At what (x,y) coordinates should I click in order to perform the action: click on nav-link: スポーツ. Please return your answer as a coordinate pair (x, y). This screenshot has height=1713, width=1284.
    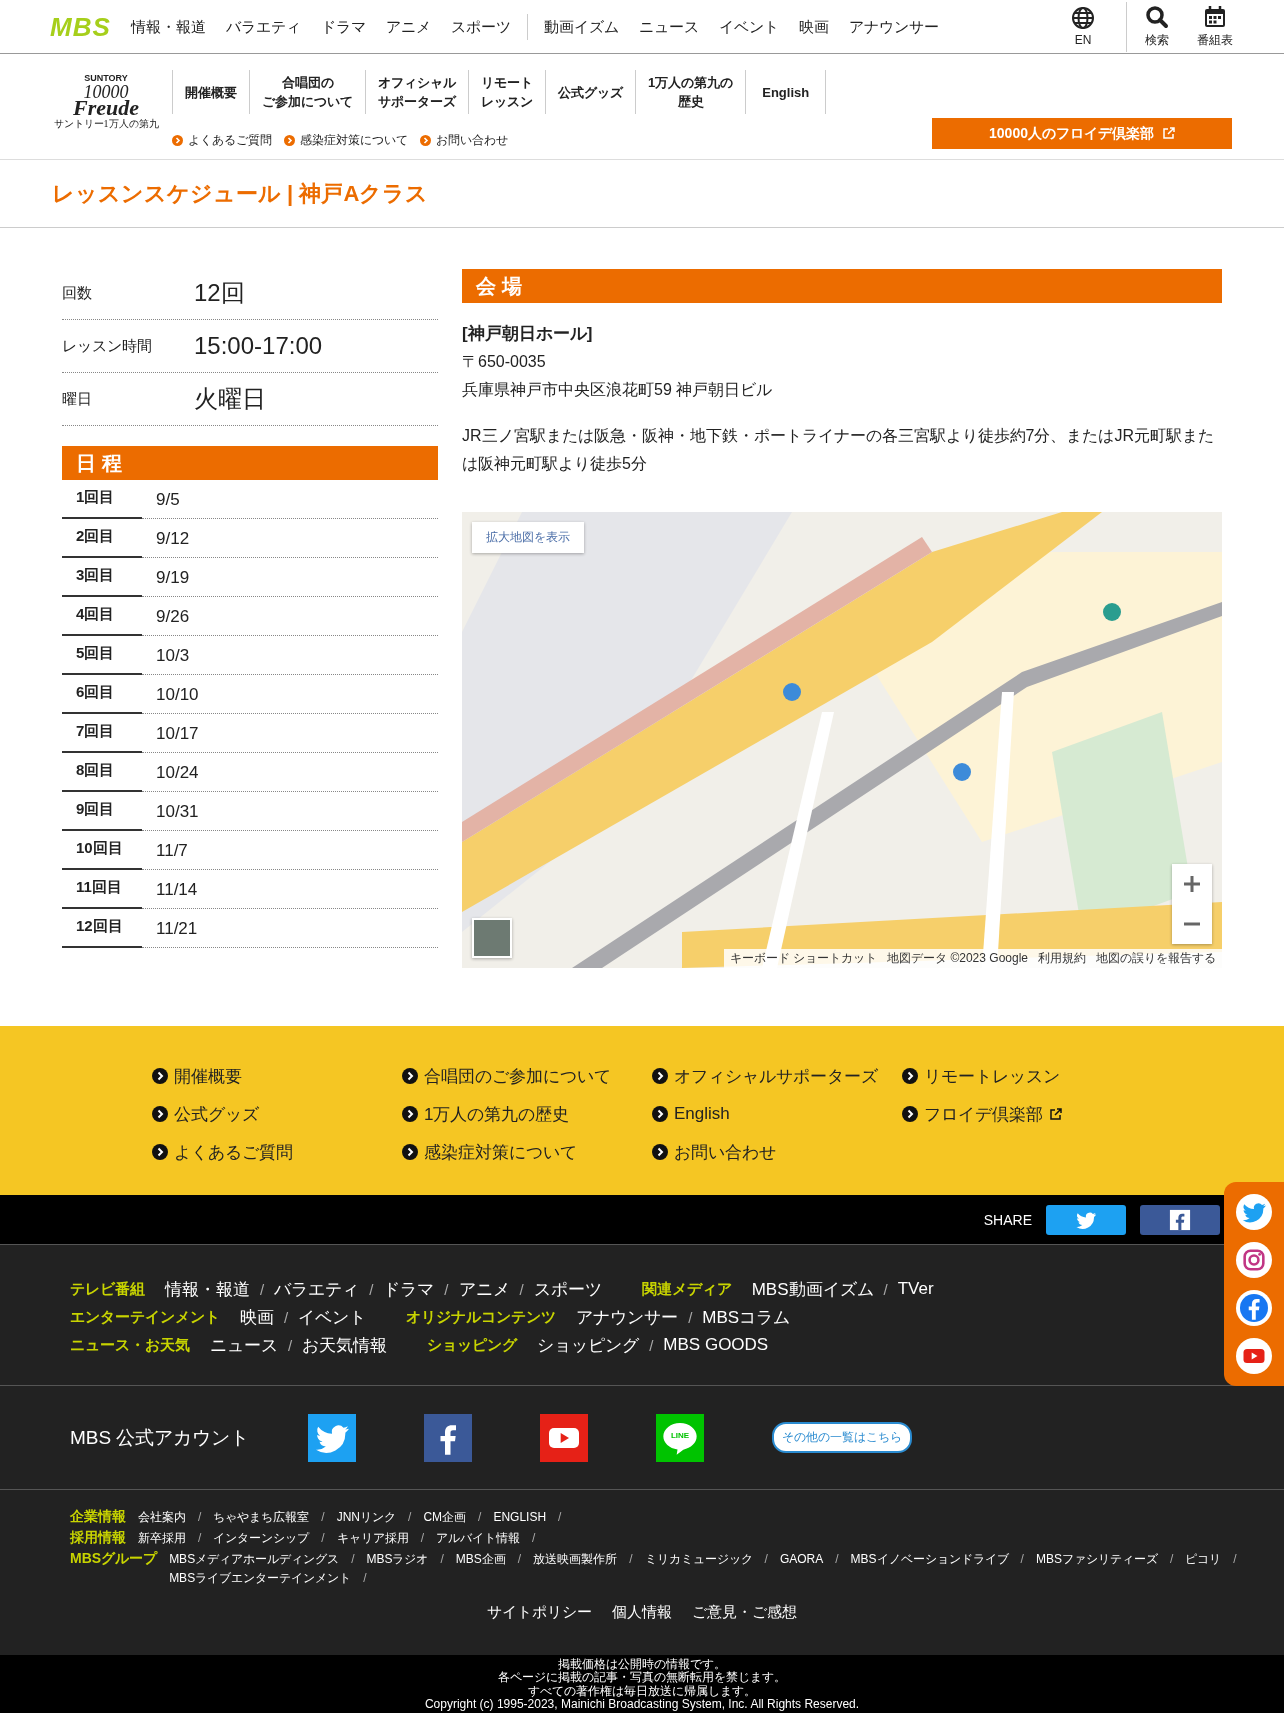
    Looking at the image, I should click on (480, 26).